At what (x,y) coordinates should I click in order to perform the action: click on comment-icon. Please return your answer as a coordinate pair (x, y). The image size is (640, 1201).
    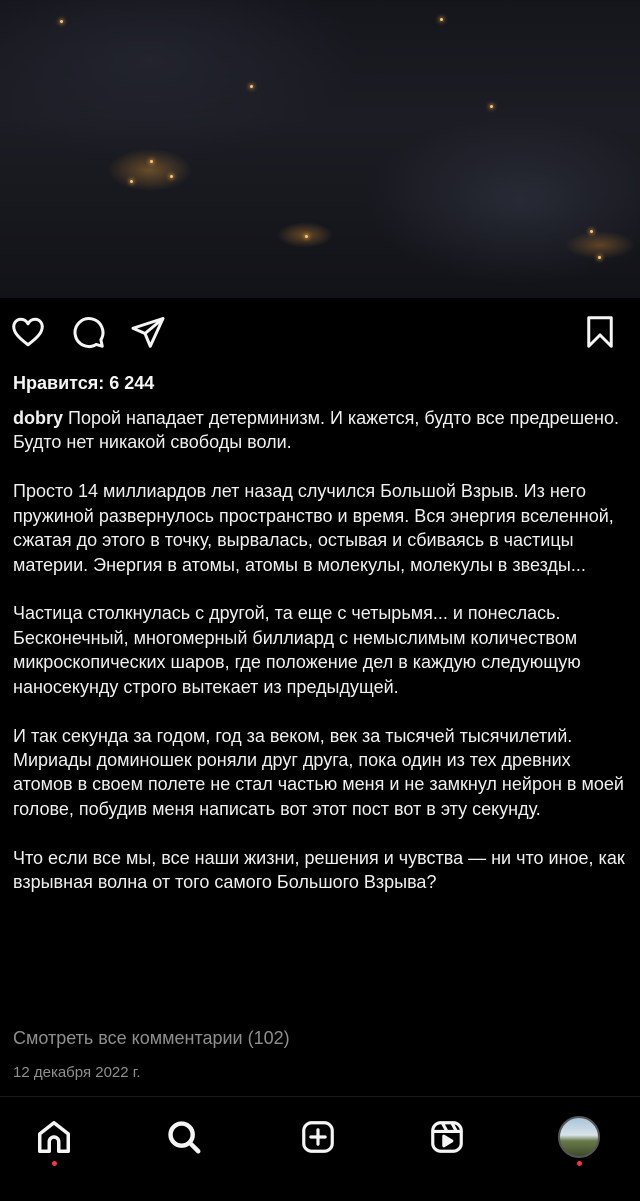
    Looking at the image, I should click on (88, 332).